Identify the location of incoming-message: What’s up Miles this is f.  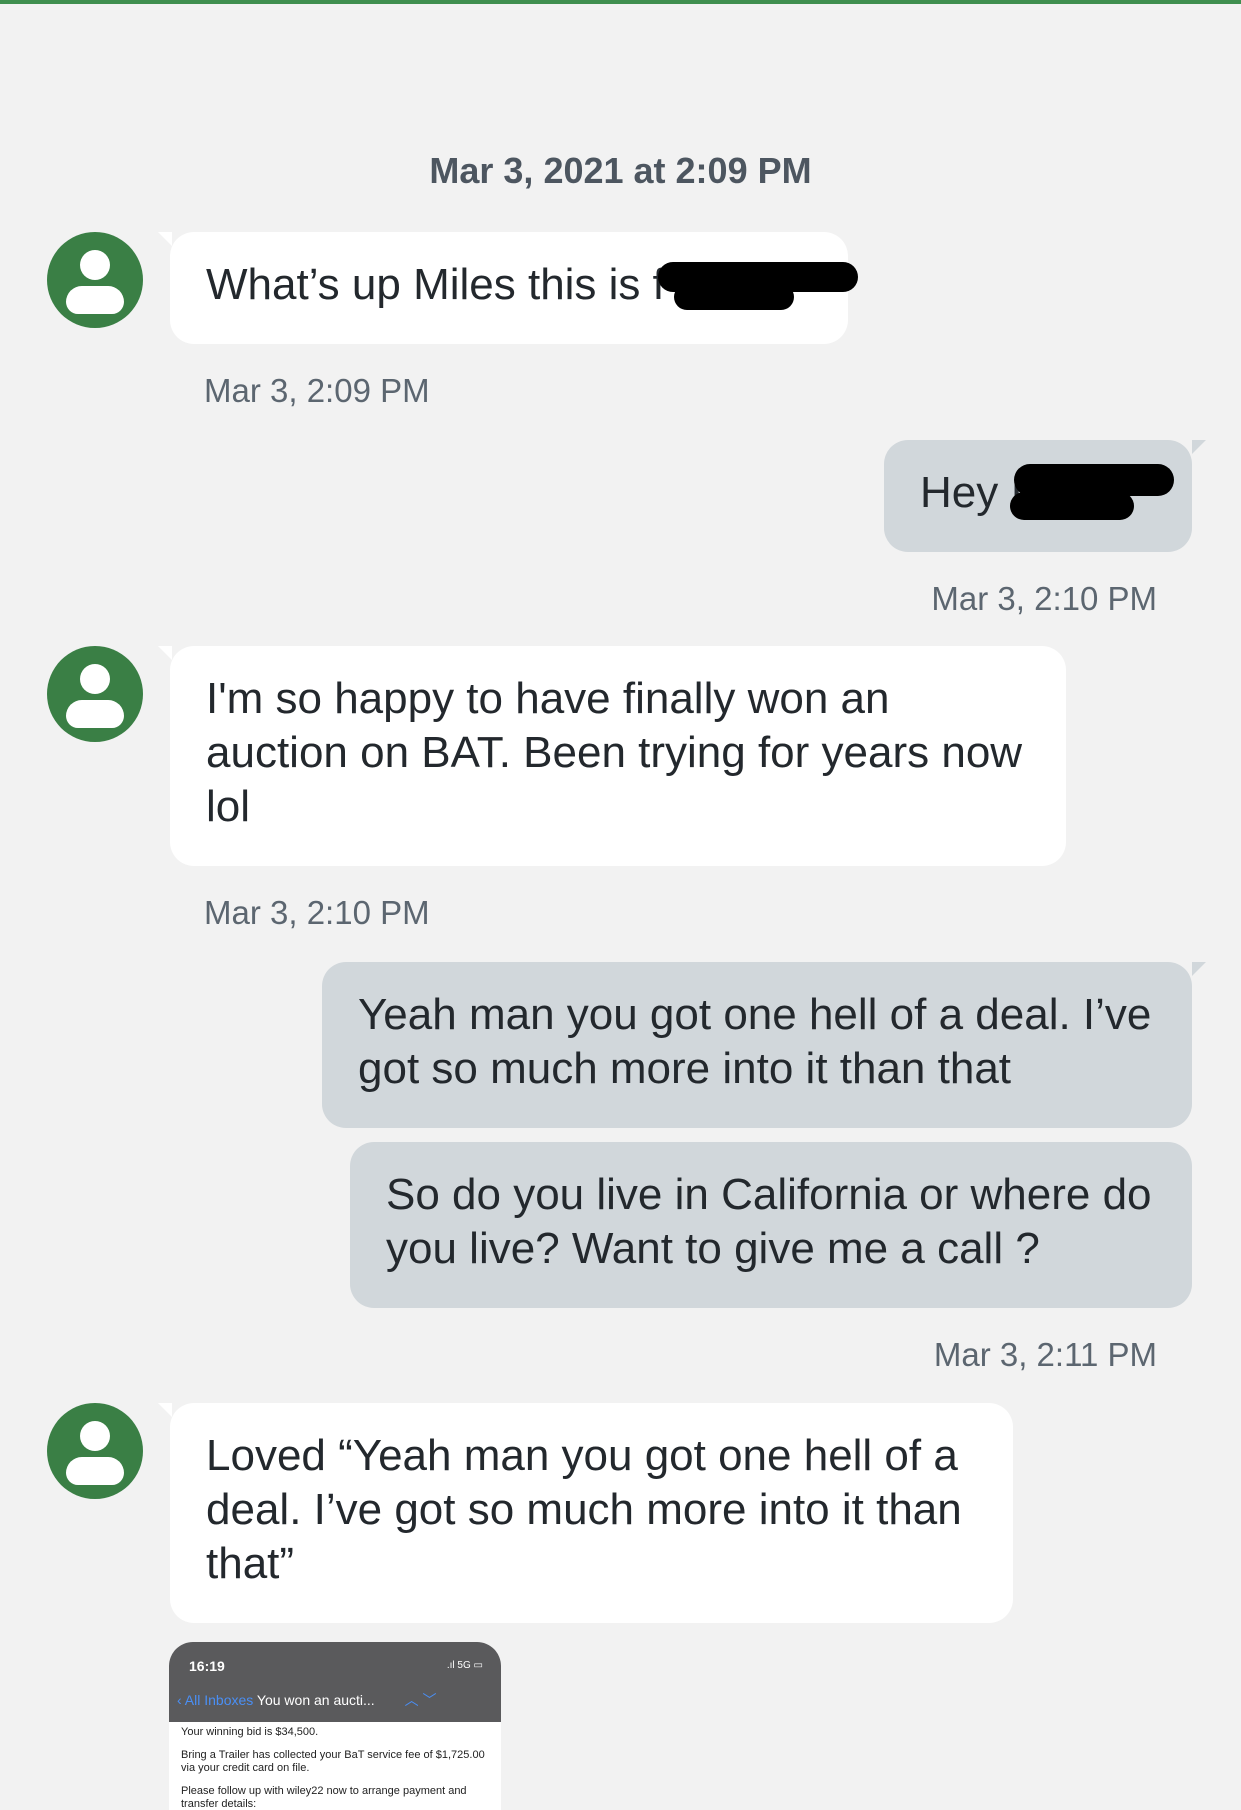
(508, 288).